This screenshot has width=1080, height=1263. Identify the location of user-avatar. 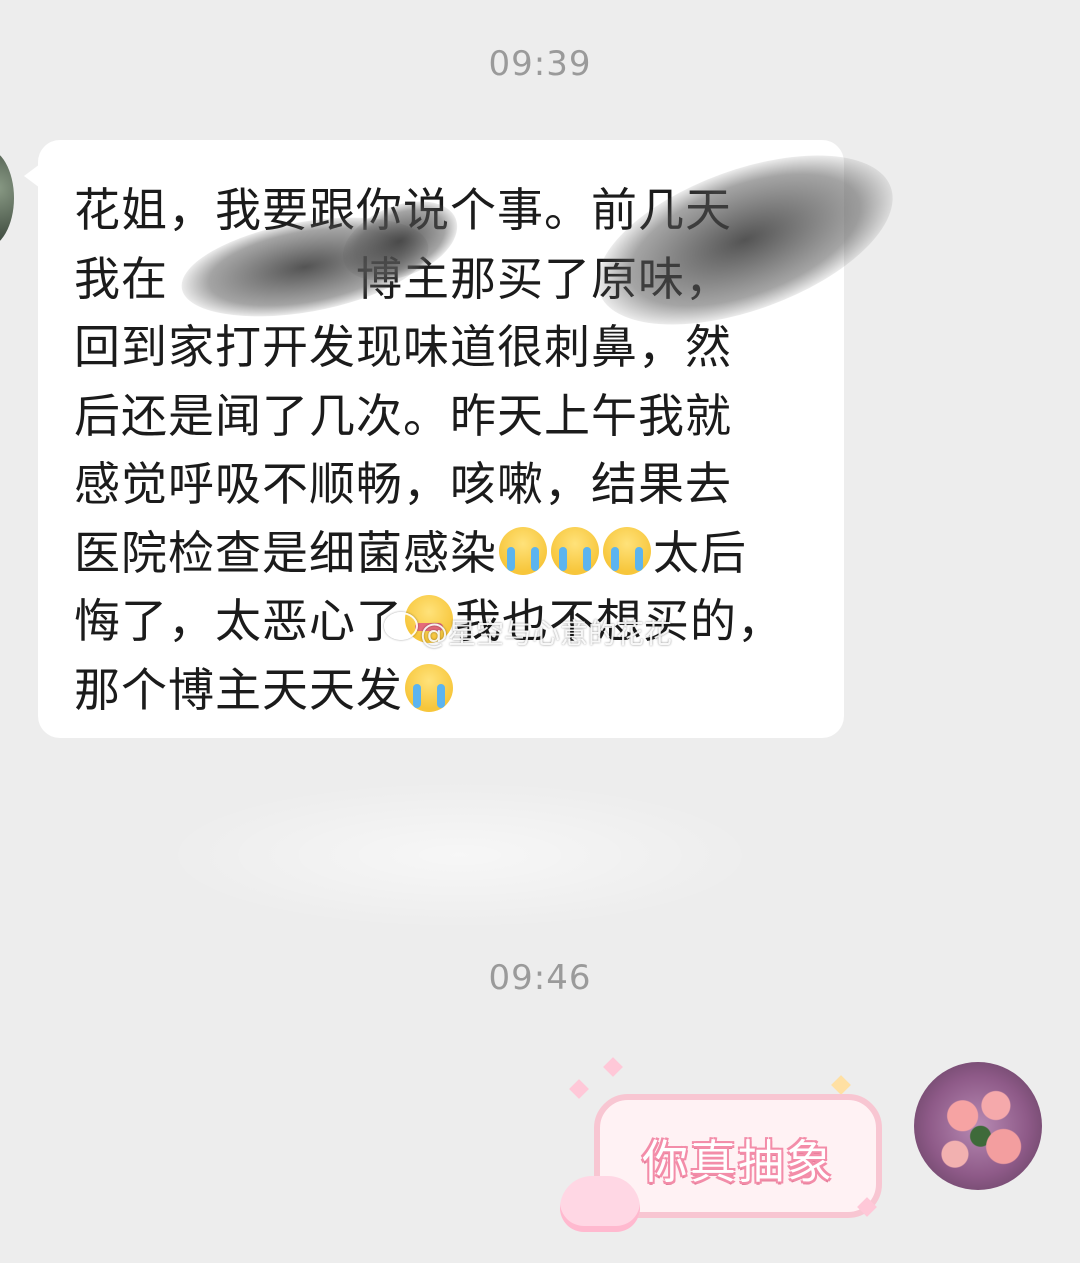
(978, 1126).